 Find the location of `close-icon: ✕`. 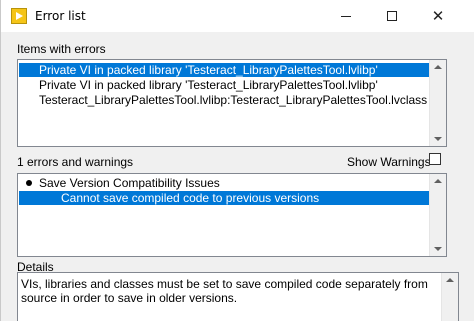

close-icon: ✕ is located at coordinates (438, 15).